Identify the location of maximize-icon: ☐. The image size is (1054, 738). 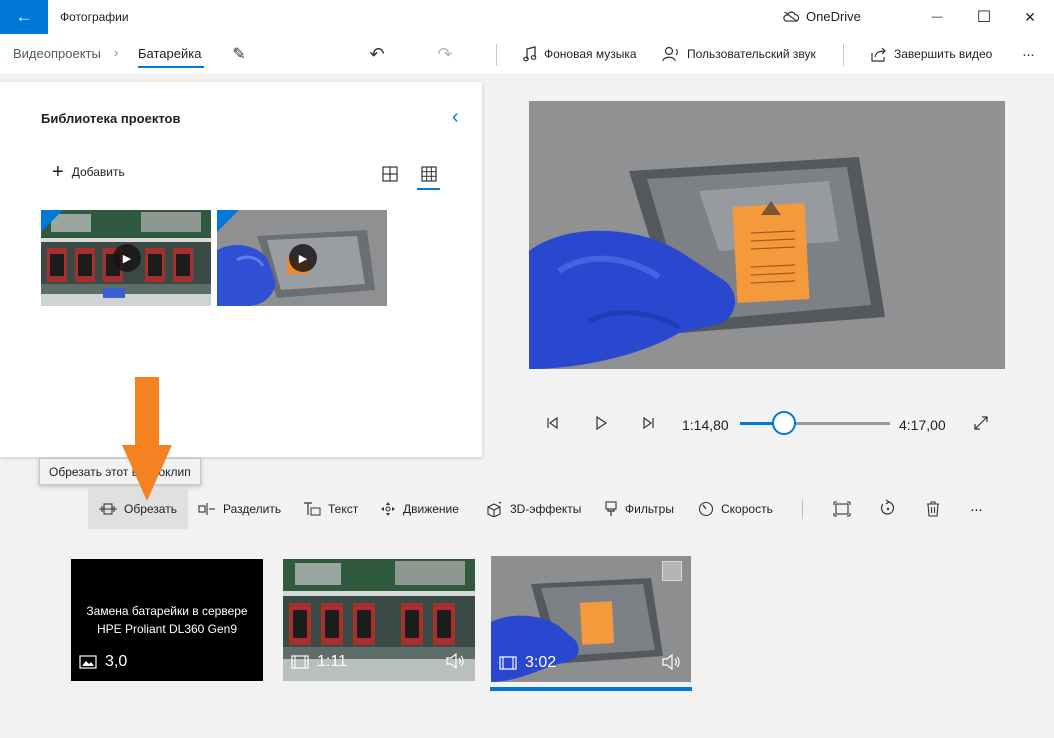
(984, 17).